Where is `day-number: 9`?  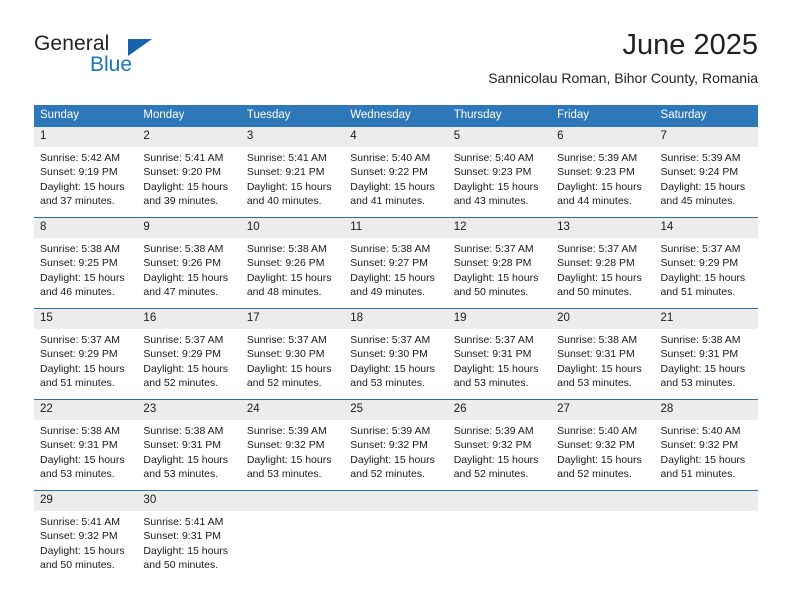
day-number: 9 is located at coordinates (189, 228).